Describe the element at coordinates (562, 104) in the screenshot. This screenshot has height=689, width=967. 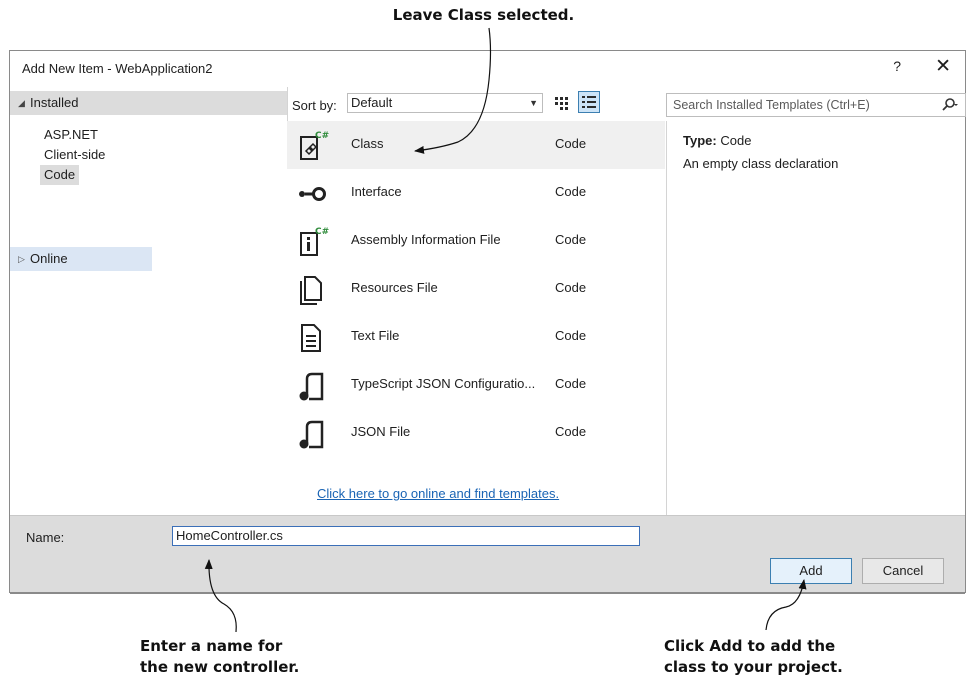
I see `small-icons-view-icon` at that location.